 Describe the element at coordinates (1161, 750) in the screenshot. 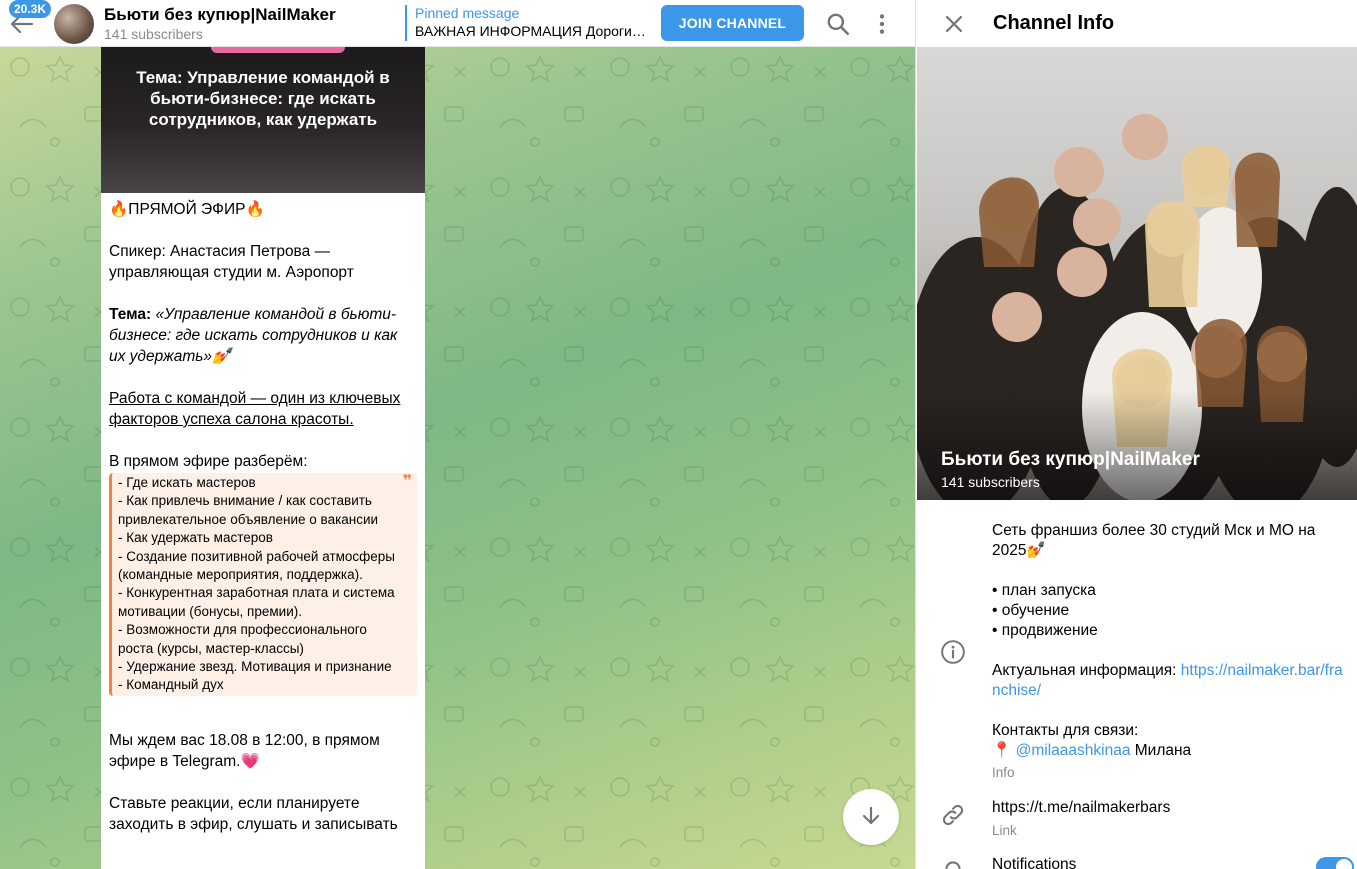

I see `contact-name: Милана` at that location.